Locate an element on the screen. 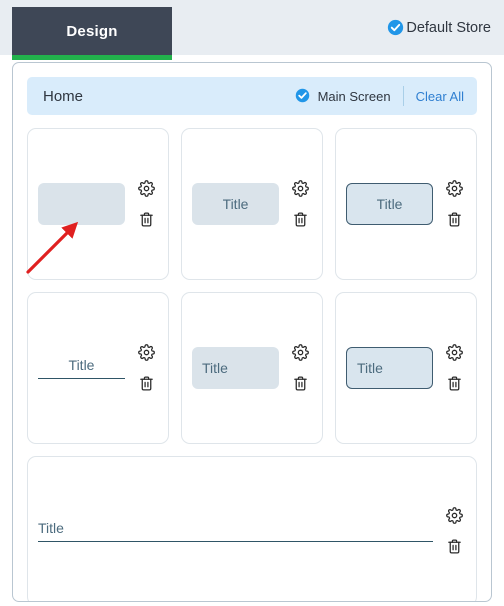 This screenshot has height=606, width=504. card-4-field: Title is located at coordinates (81, 368).